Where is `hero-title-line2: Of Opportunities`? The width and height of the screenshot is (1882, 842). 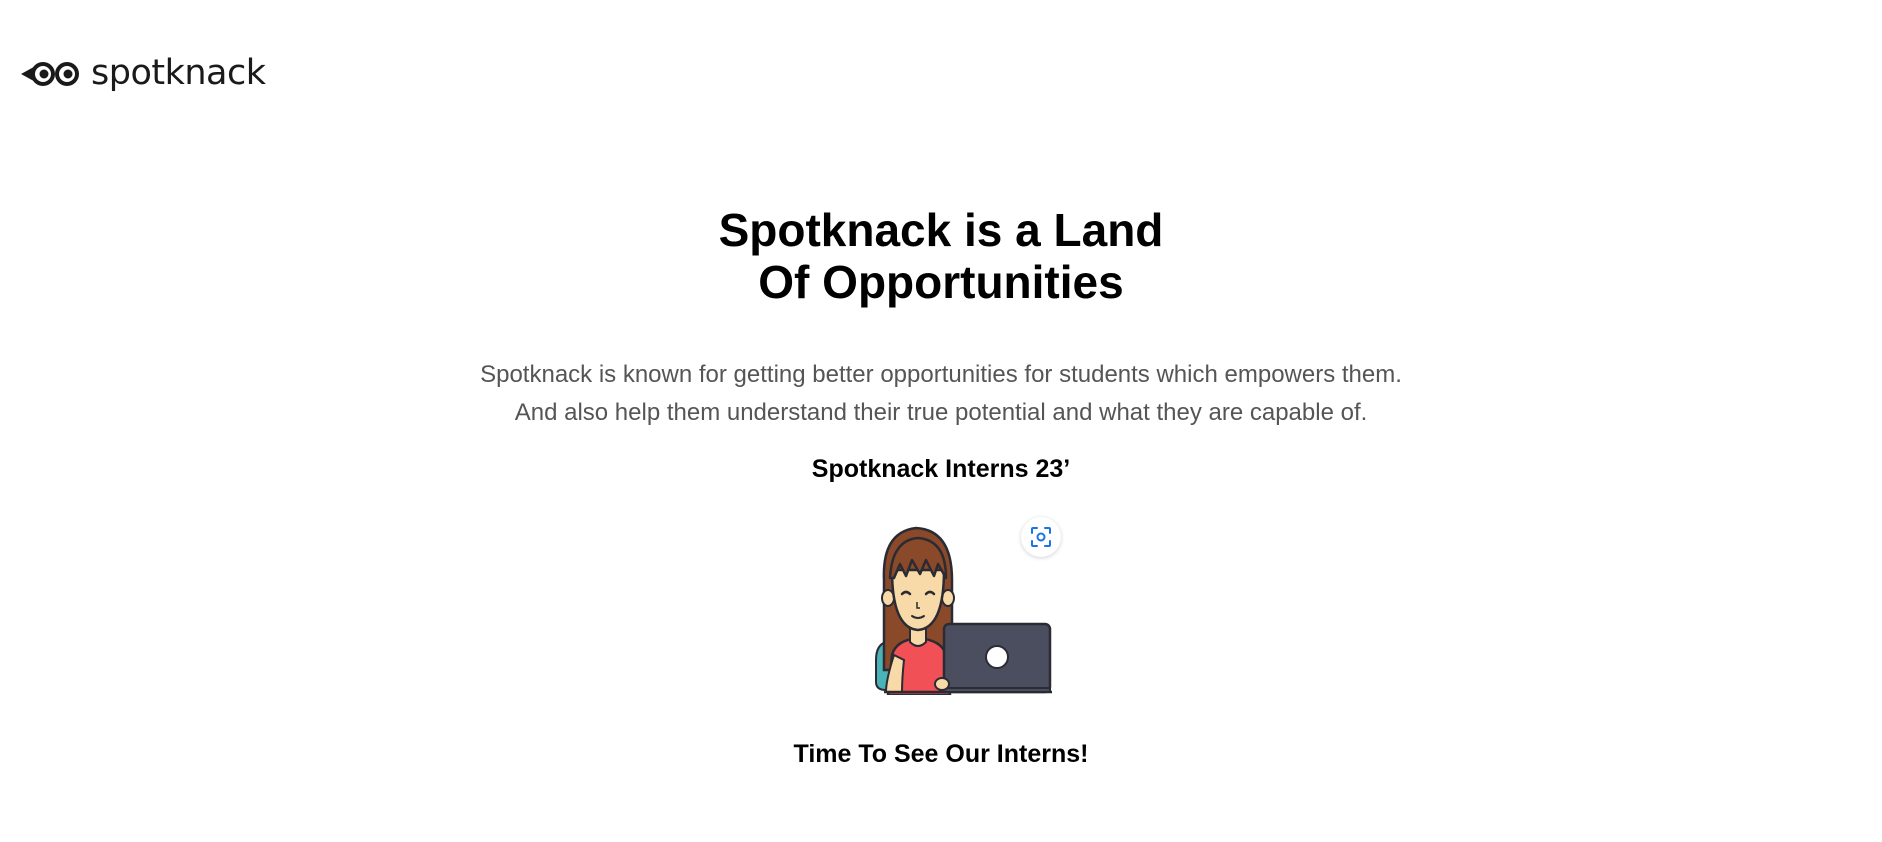
hero-title-line2: Of Opportunities is located at coordinates (941, 282).